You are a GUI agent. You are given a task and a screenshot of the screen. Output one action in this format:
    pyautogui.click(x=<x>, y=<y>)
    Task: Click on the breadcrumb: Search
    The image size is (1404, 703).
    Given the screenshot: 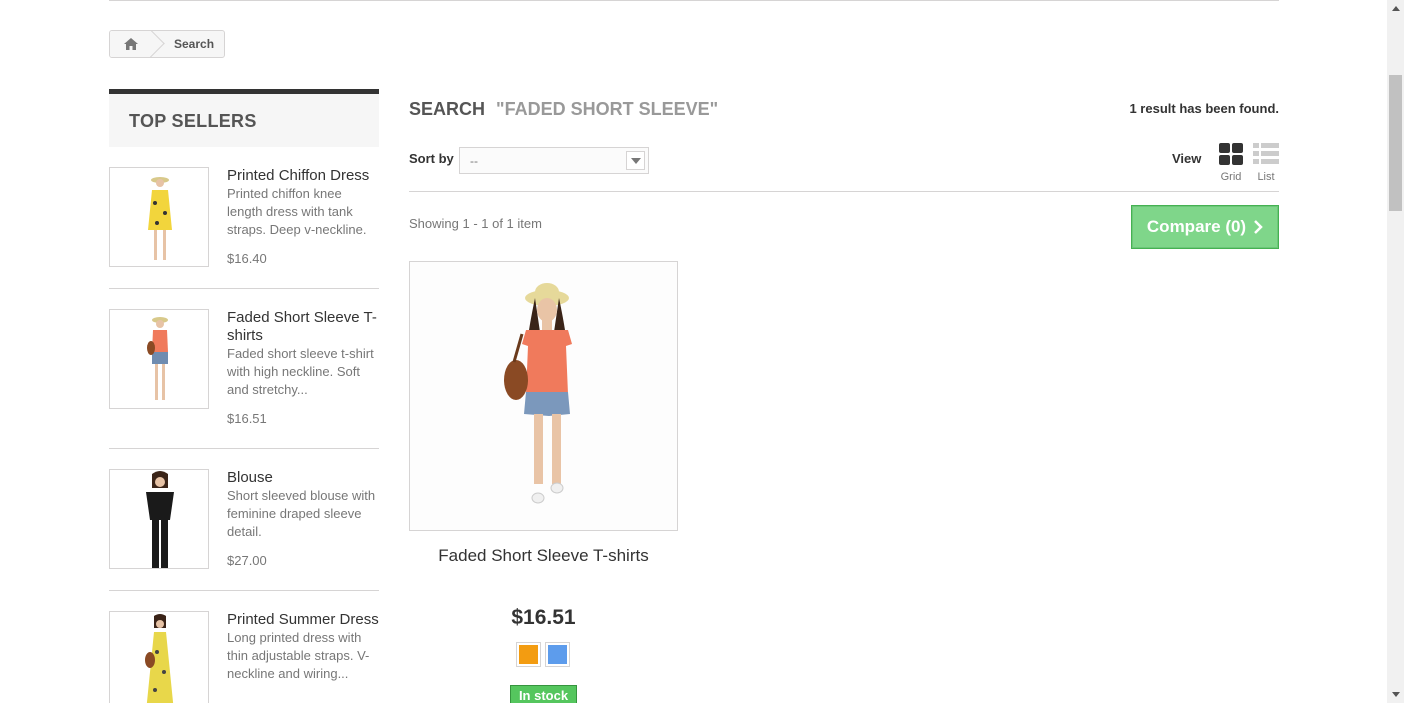 What is the action you would take?
    pyautogui.click(x=167, y=44)
    